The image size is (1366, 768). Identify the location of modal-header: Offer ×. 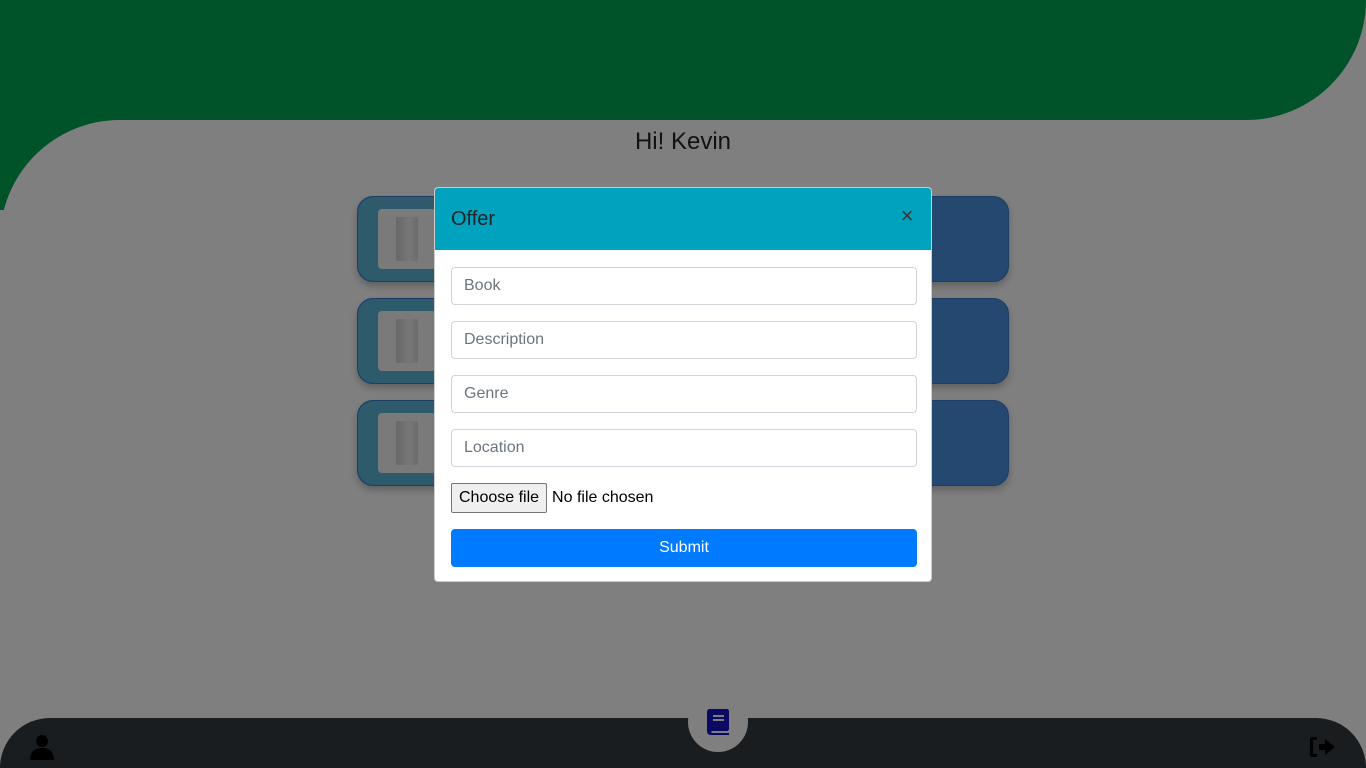
(683, 219).